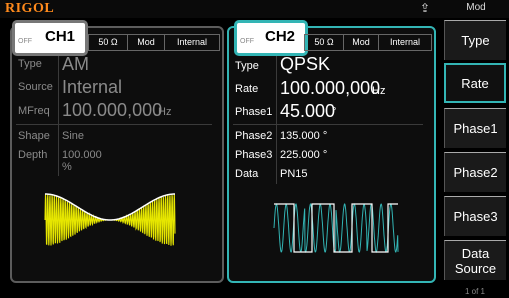 The width and height of the screenshot is (509, 298). What do you see at coordinates (254, 112) in the screenshot?
I see `ch2-phase1-label: Phase1` at bounding box center [254, 112].